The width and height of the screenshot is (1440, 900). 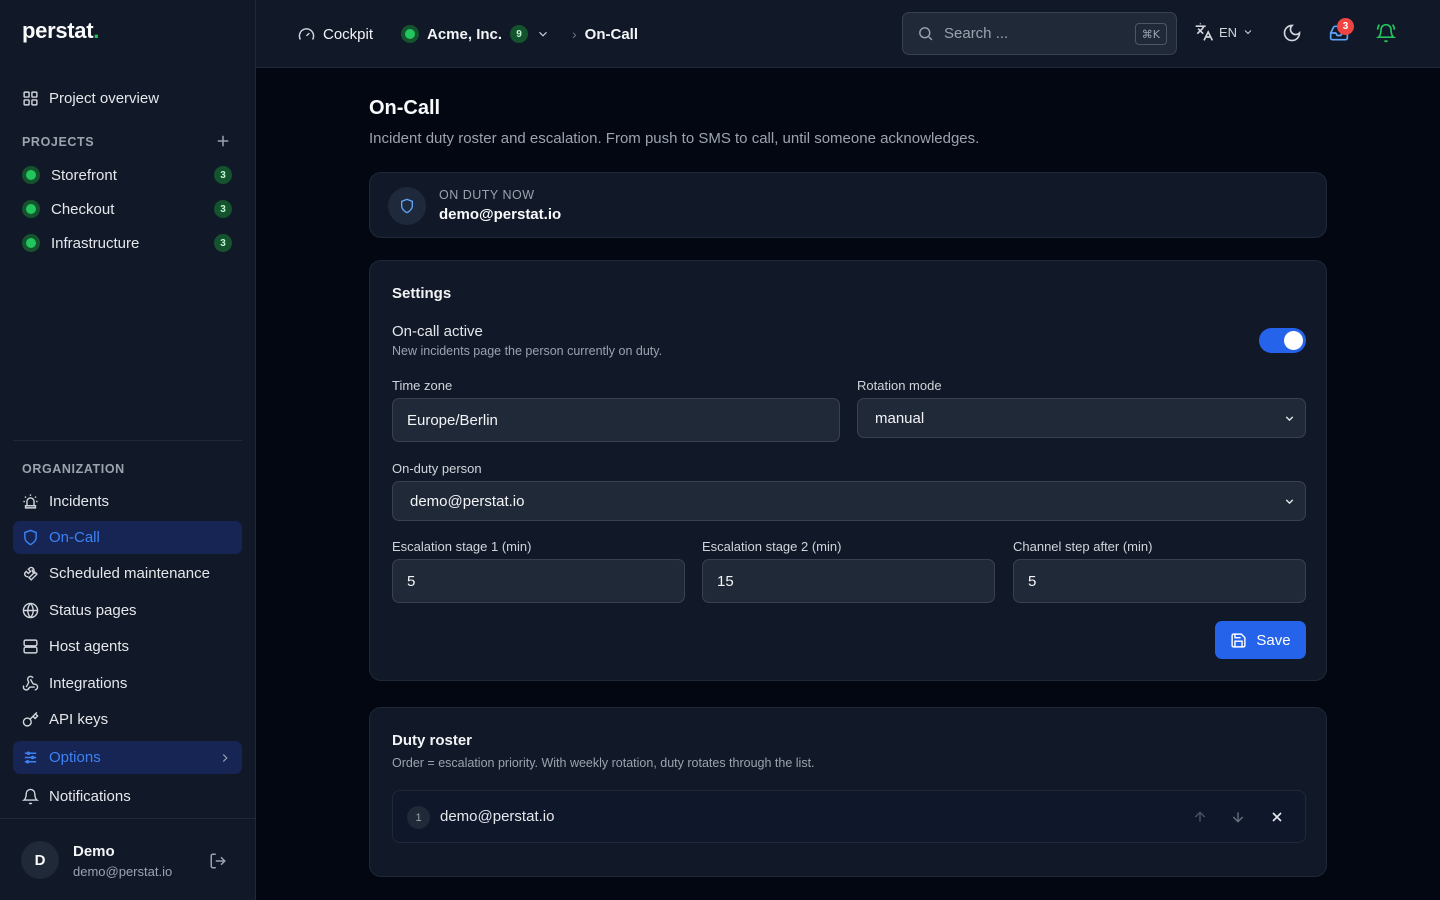 What do you see at coordinates (437, 468) in the screenshot?
I see `on-duty-person-label: On-duty person` at bounding box center [437, 468].